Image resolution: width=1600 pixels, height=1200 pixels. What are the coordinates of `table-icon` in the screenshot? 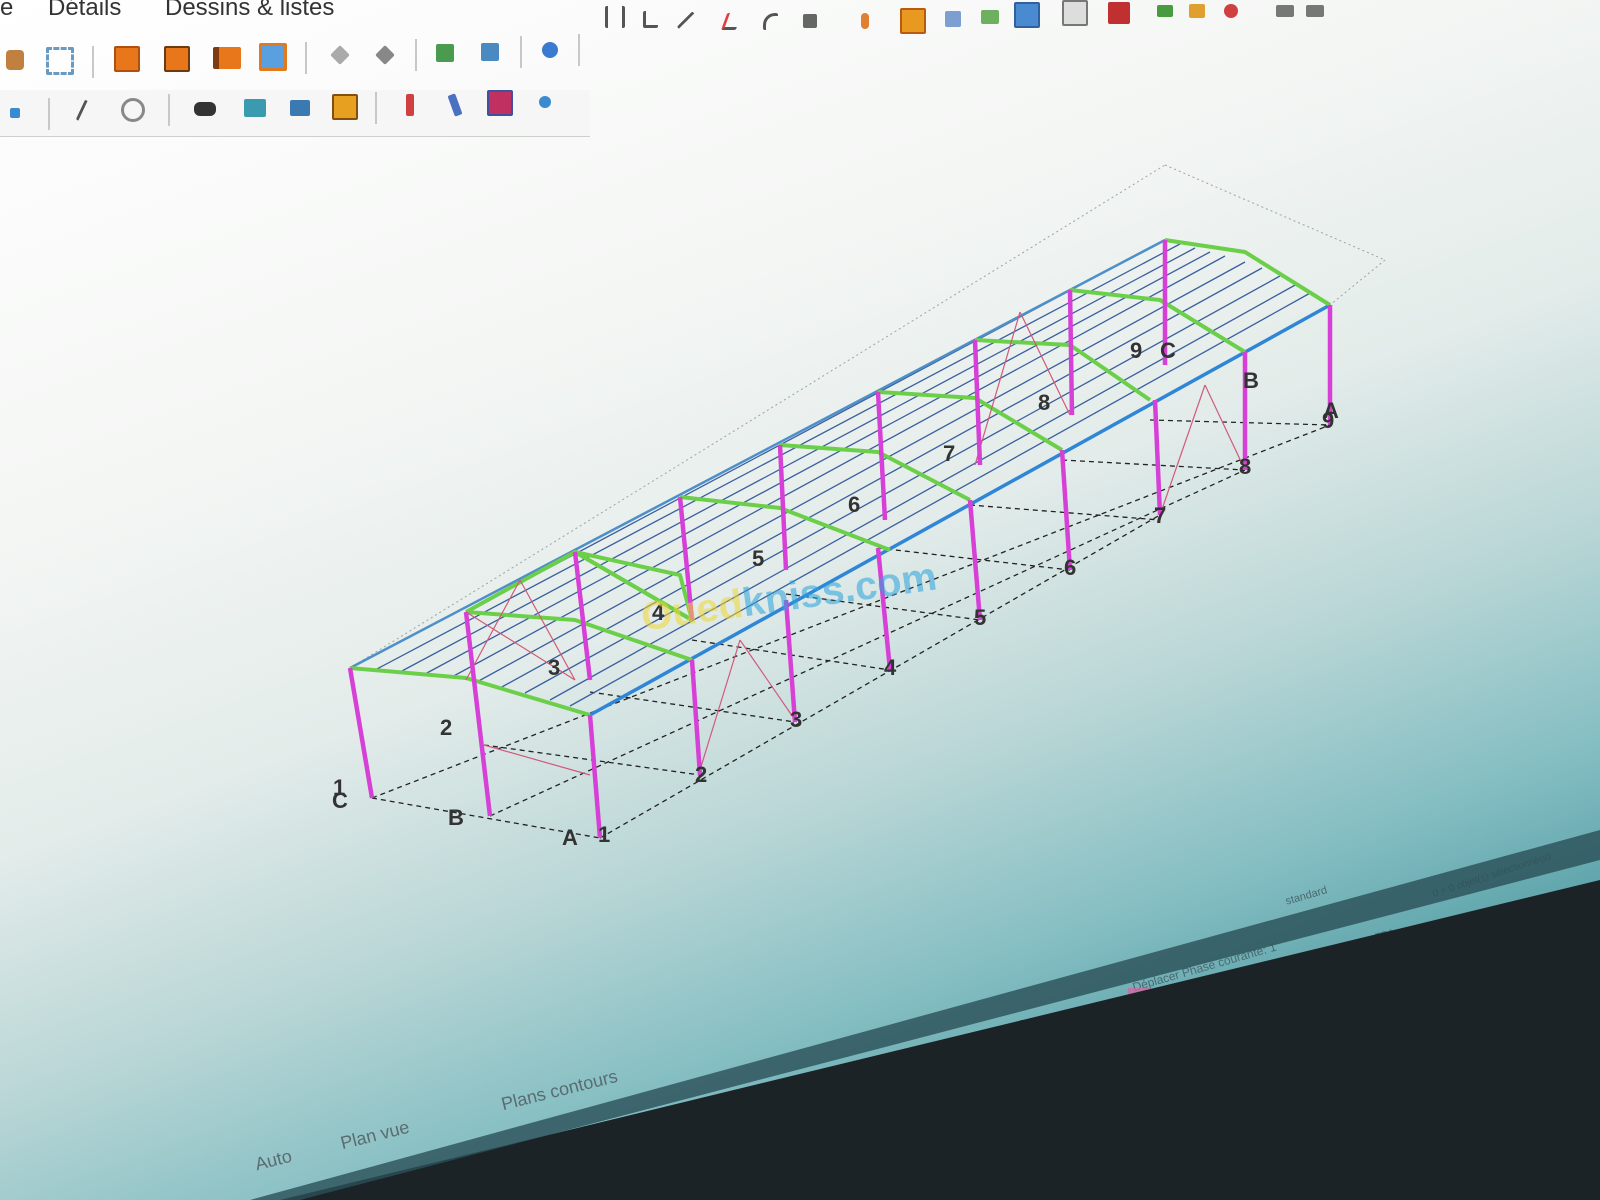 It's located at (1027, 15).